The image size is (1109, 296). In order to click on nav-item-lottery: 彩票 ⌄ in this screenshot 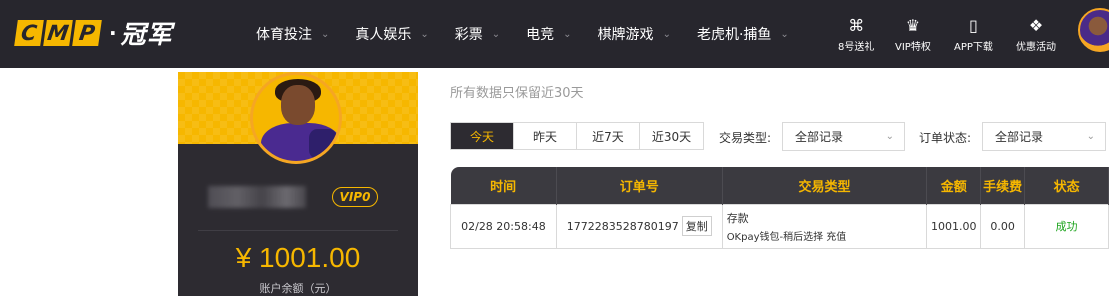, I will do `click(477, 34)`.